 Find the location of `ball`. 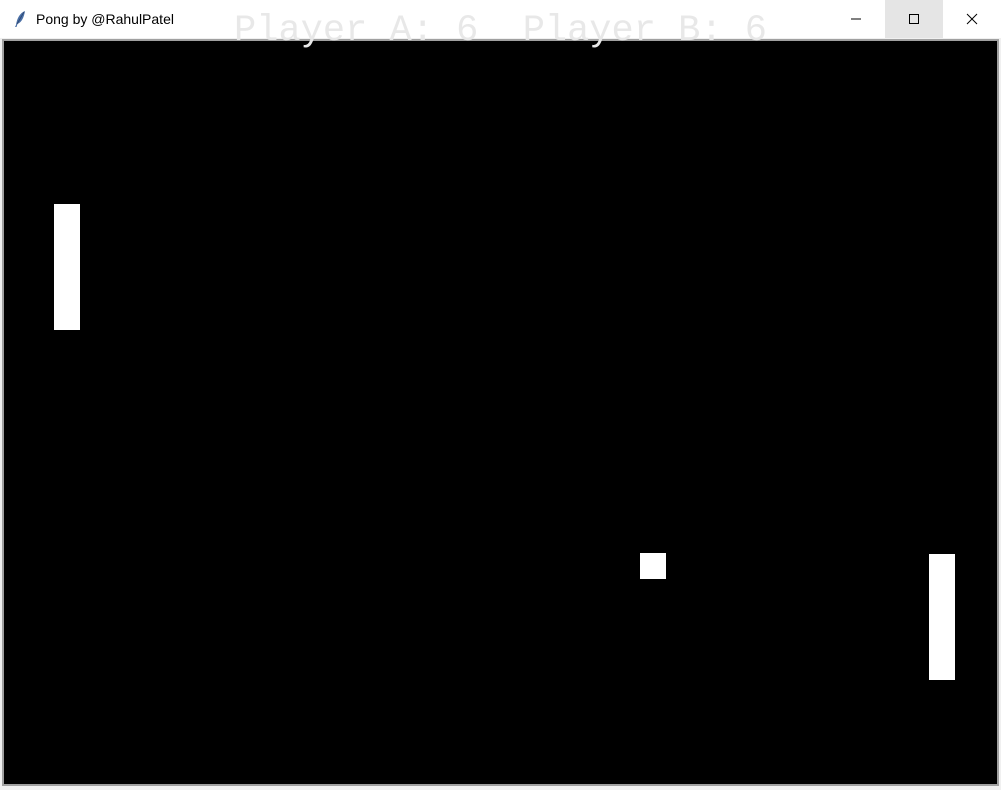

ball is located at coordinates (653, 566).